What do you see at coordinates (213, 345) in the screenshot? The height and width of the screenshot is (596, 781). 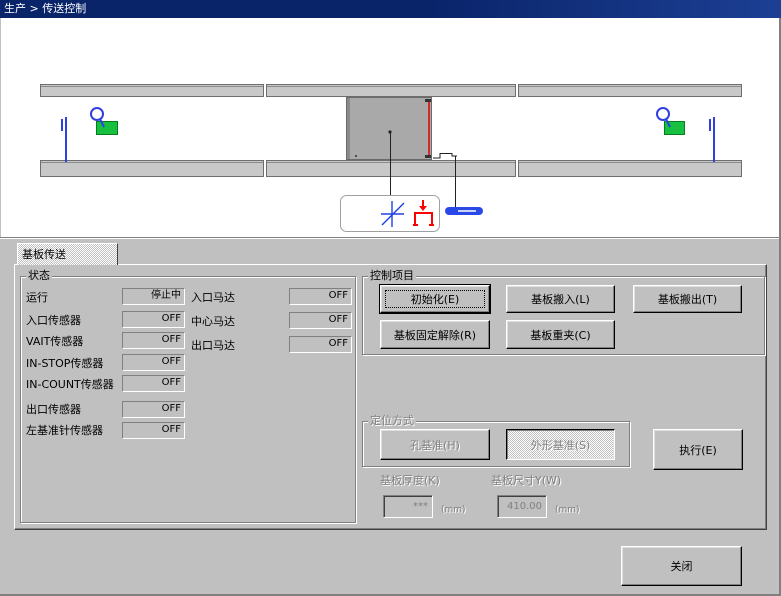 I see `status-label-exit-motor: 出口马达` at bounding box center [213, 345].